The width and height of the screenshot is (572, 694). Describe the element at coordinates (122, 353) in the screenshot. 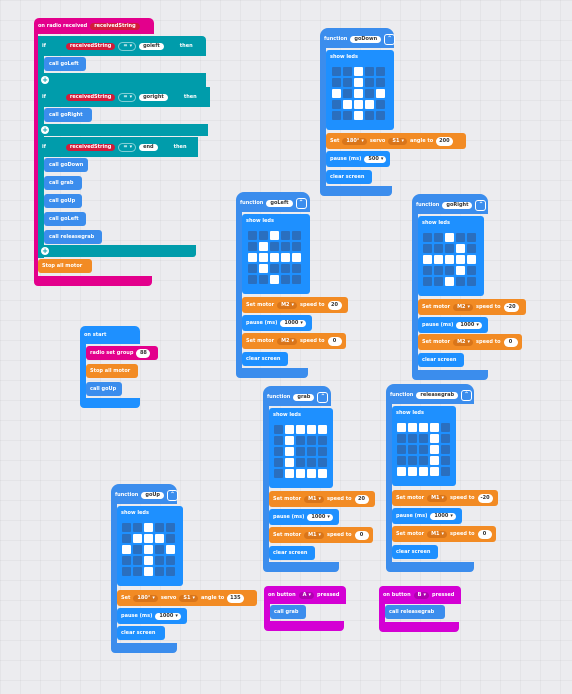

I see `radio-set-group-block: radio set group 88` at that location.